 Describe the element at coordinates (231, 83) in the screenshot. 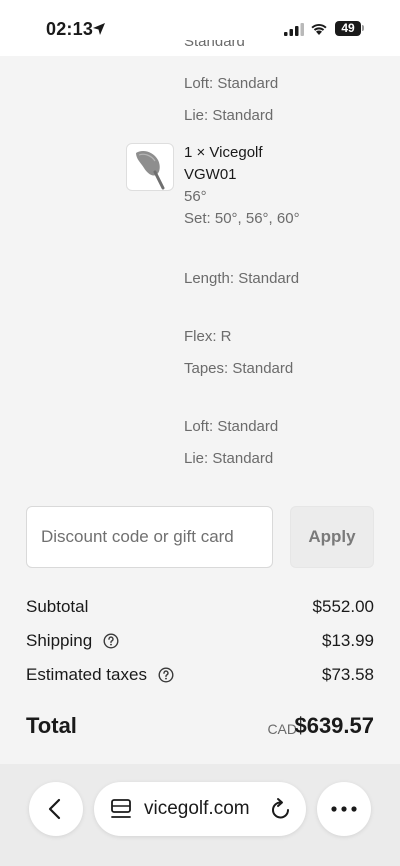

I see `prev-item-loft: Loft: Standard` at that location.